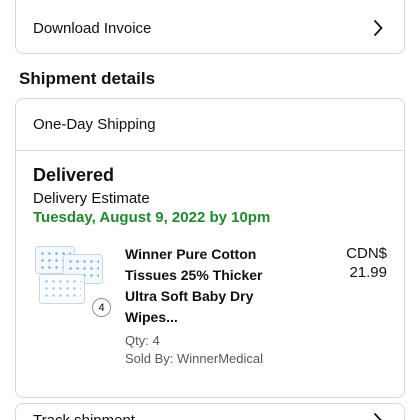 The image size is (420, 420). Describe the element at coordinates (87, 78) in the screenshot. I see `shipment-details-heading: Shipment details` at that location.